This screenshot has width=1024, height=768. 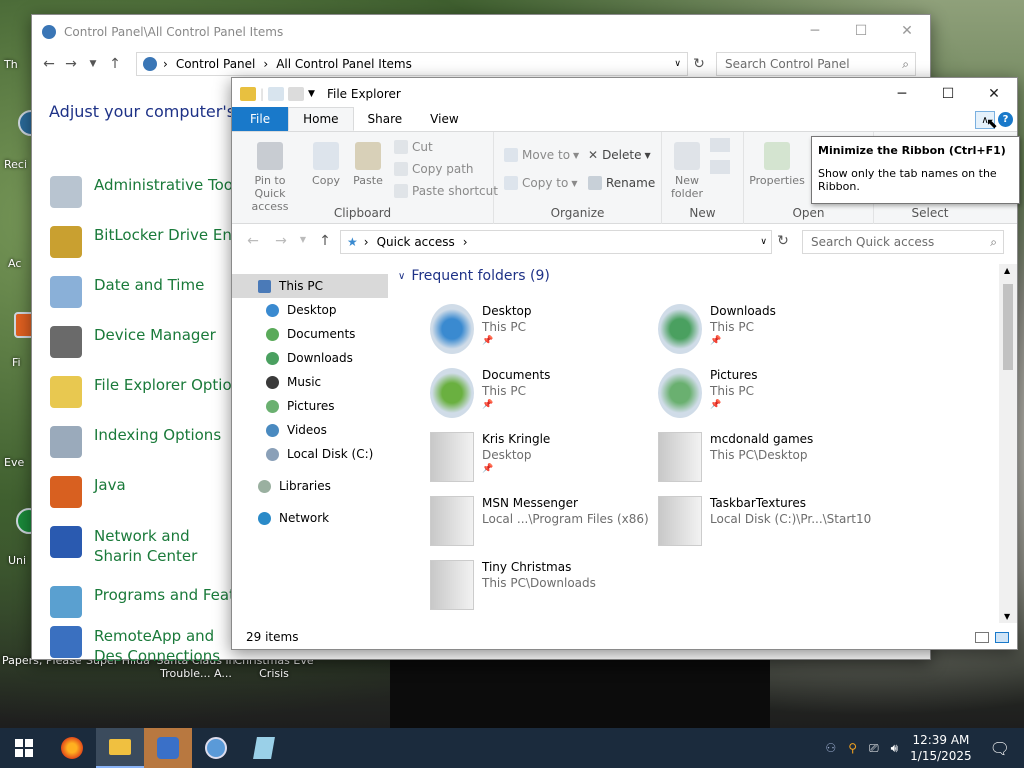 What do you see at coordinates (276, 94) in the screenshot?
I see `properties-qat-icon` at bounding box center [276, 94].